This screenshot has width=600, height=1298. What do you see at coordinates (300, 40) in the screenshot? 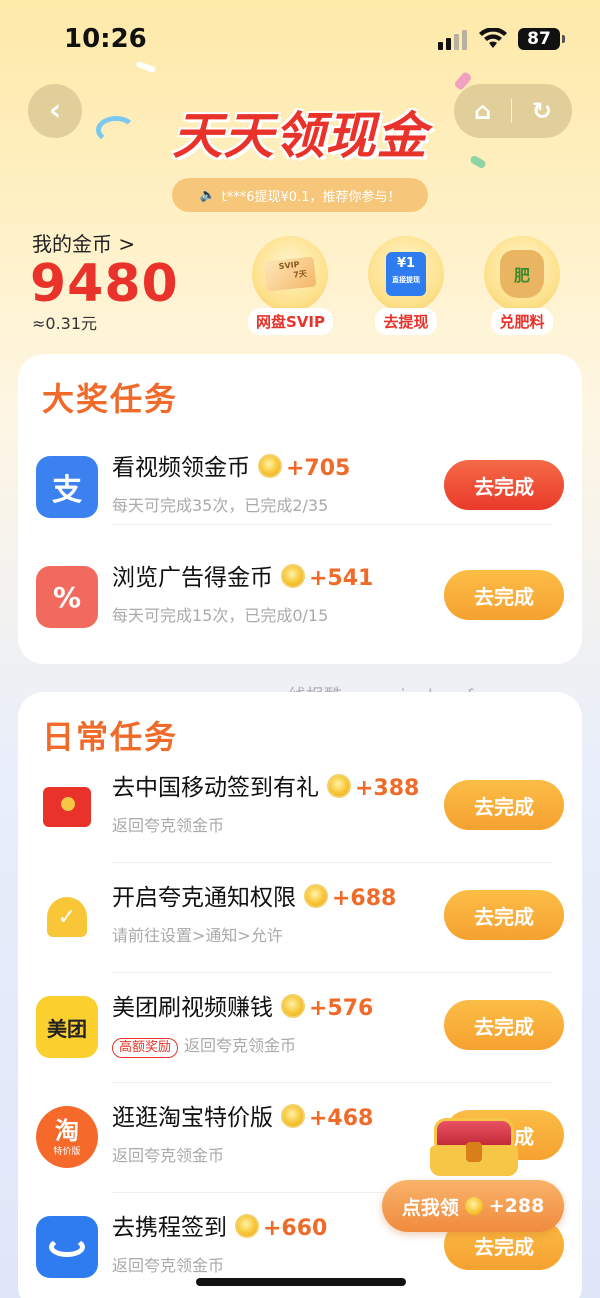
I see `status-bar: 10:26 87` at bounding box center [300, 40].